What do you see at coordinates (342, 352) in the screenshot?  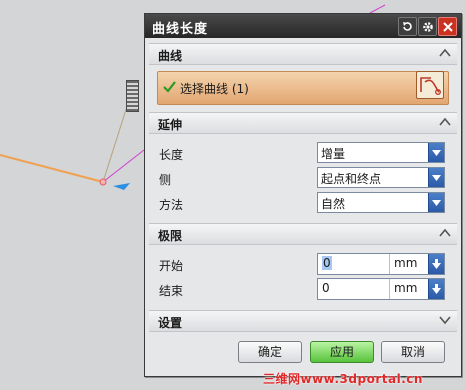 I see `apply-button: 应用` at bounding box center [342, 352].